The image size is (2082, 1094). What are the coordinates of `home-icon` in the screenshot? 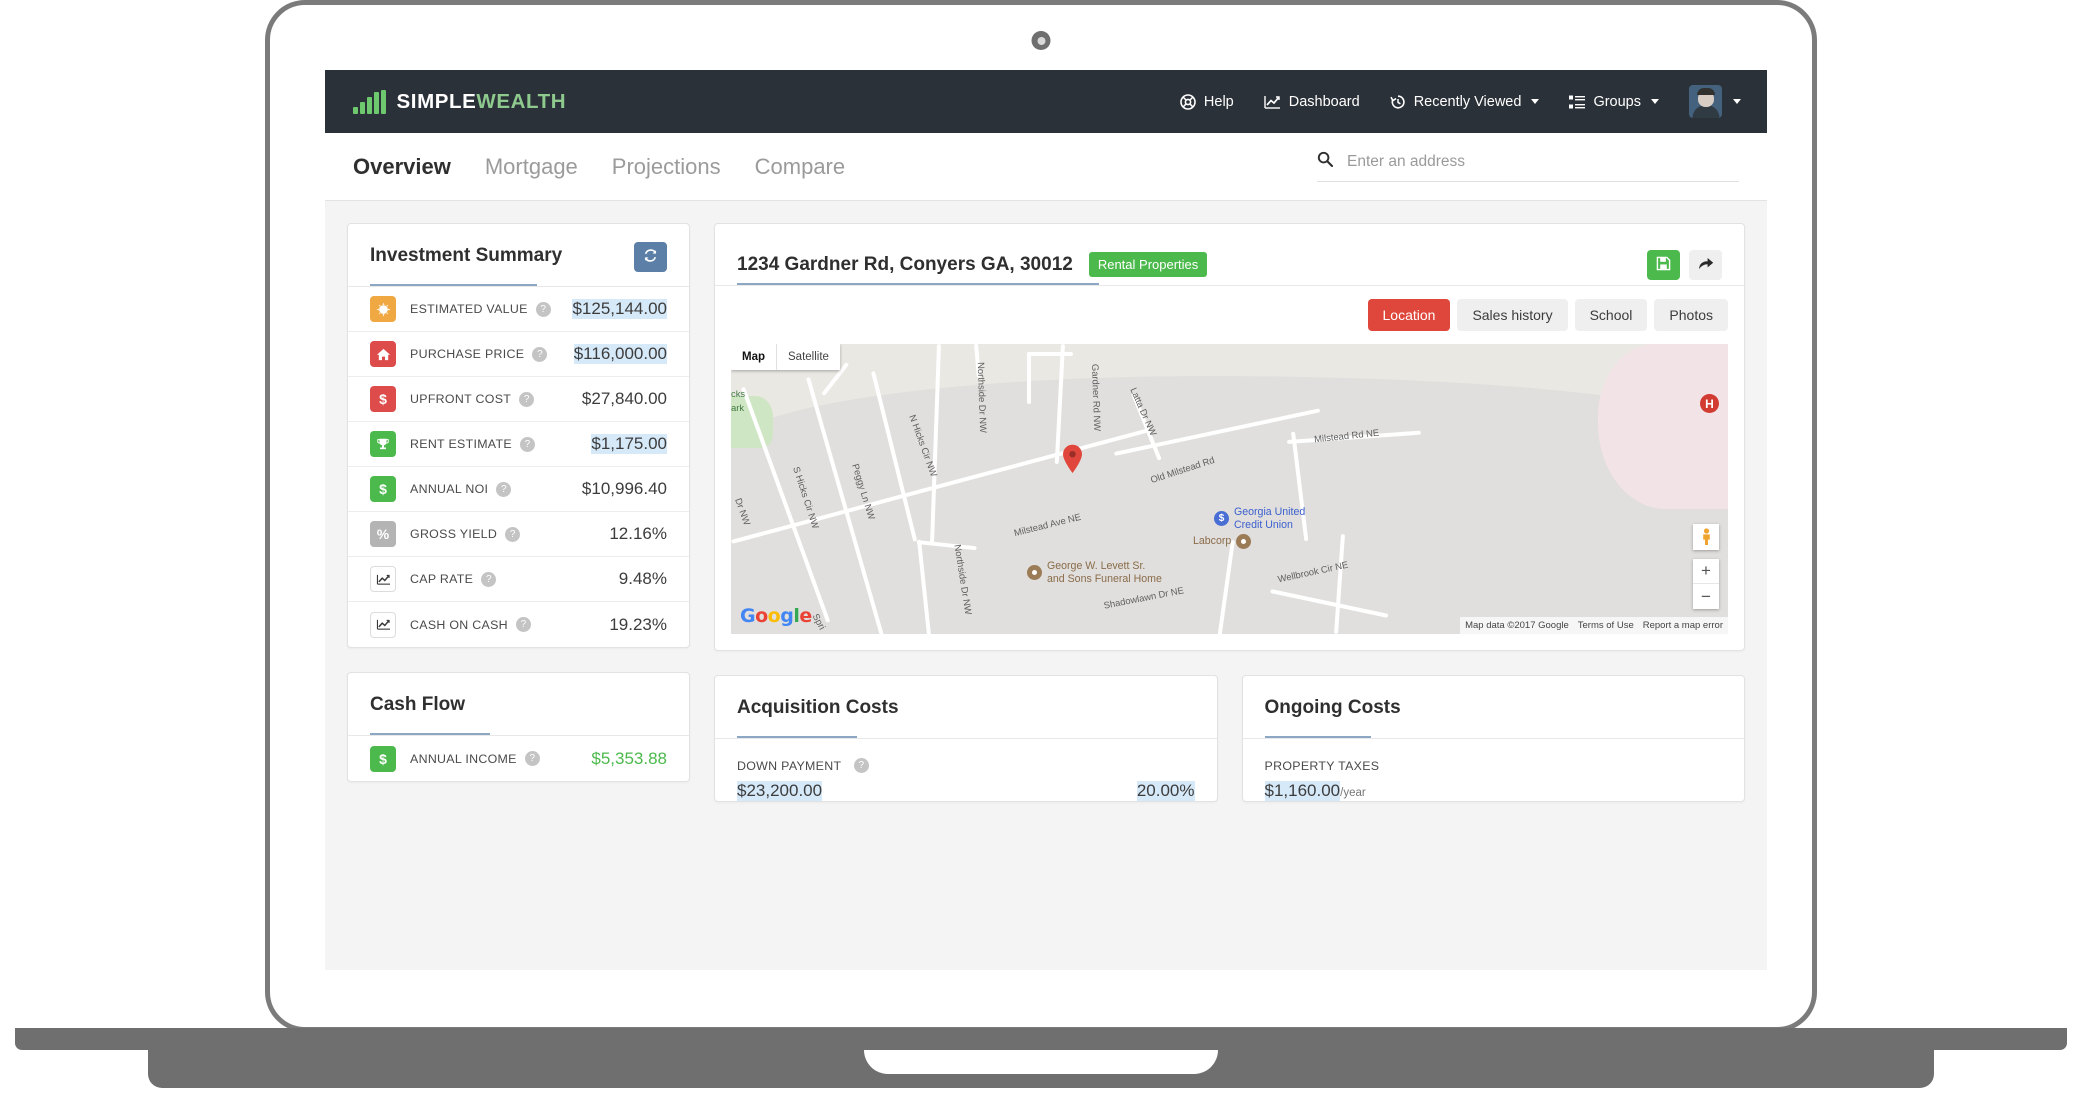 It's located at (383, 354).